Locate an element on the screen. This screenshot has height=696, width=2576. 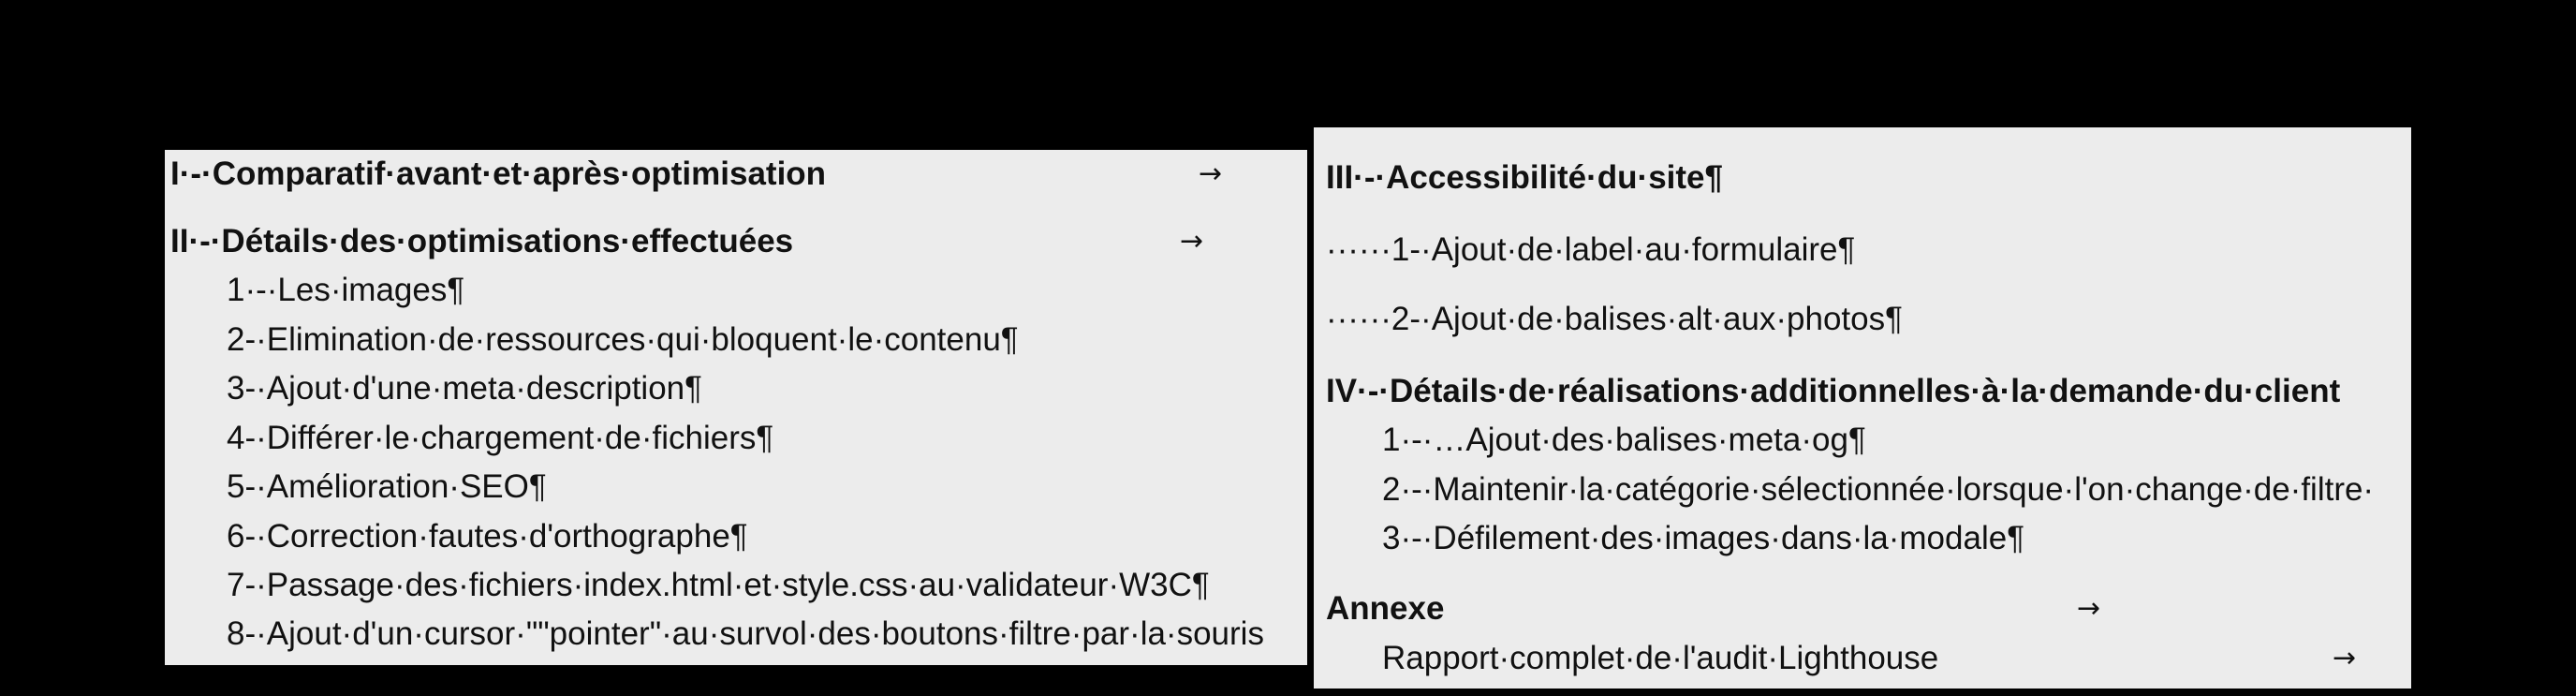
toc-item-correction-orthographe: 6-·Correction·fautes·d'orthographe¶ is located at coordinates (487, 536).